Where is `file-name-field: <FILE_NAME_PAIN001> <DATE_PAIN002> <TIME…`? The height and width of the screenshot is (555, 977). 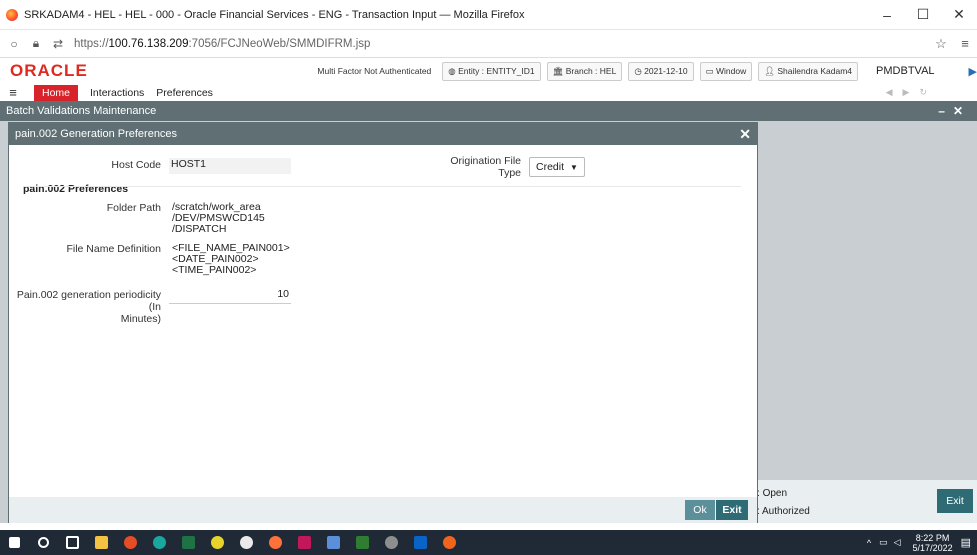 file-name-field: <FILE_NAME_PAIN001> <DATE_PAIN002> <TIME… is located at coordinates (231, 259).